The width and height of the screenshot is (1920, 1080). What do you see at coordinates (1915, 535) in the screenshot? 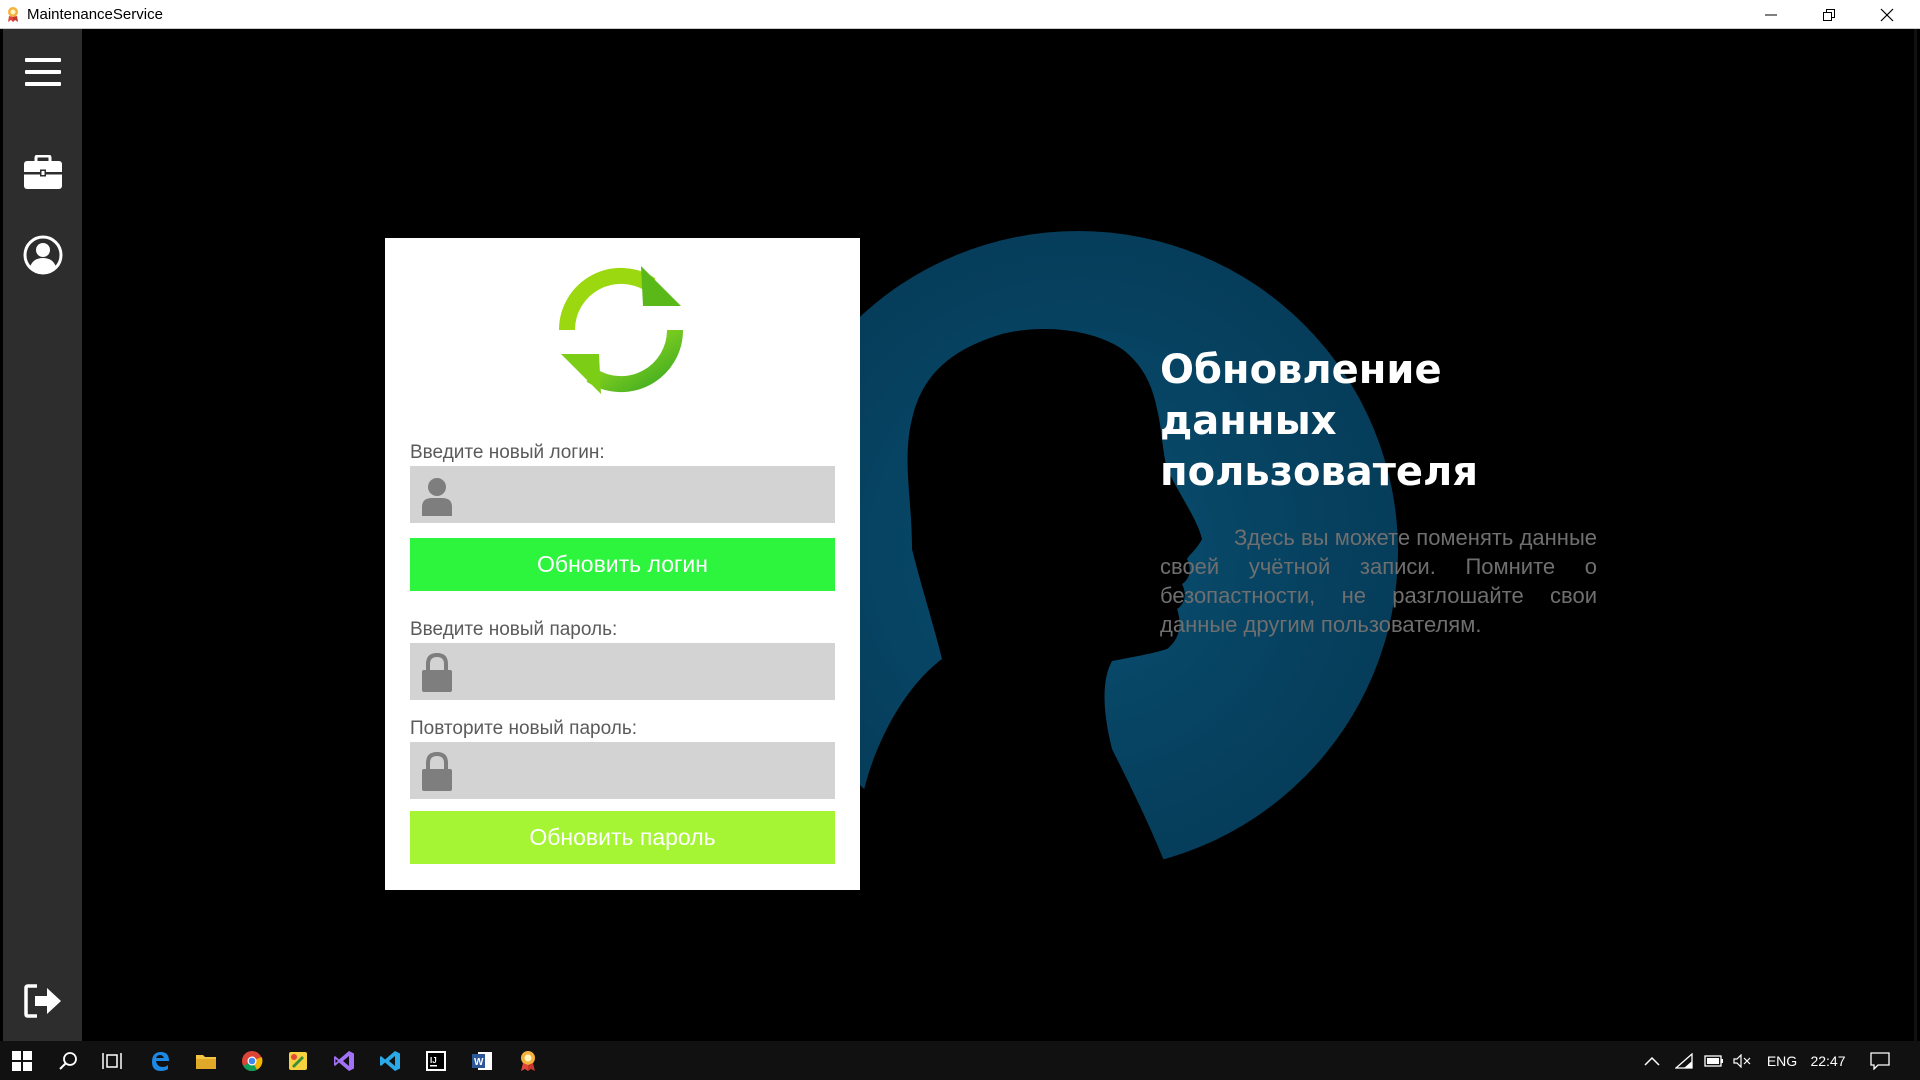
I see `window-edge` at bounding box center [1915, 535].